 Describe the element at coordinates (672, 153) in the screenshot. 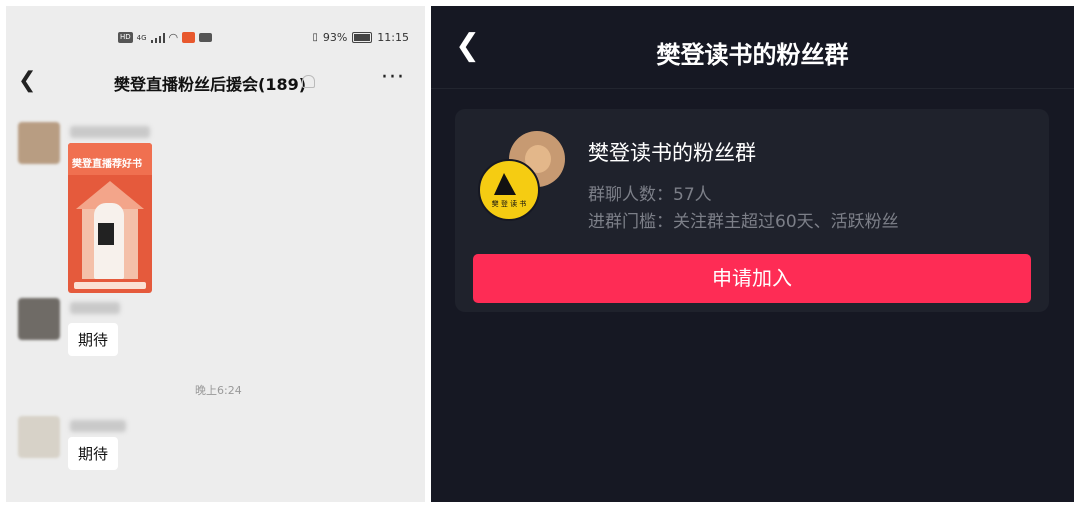

I see `group-name: 樊登读书的粉丝群` at that location.